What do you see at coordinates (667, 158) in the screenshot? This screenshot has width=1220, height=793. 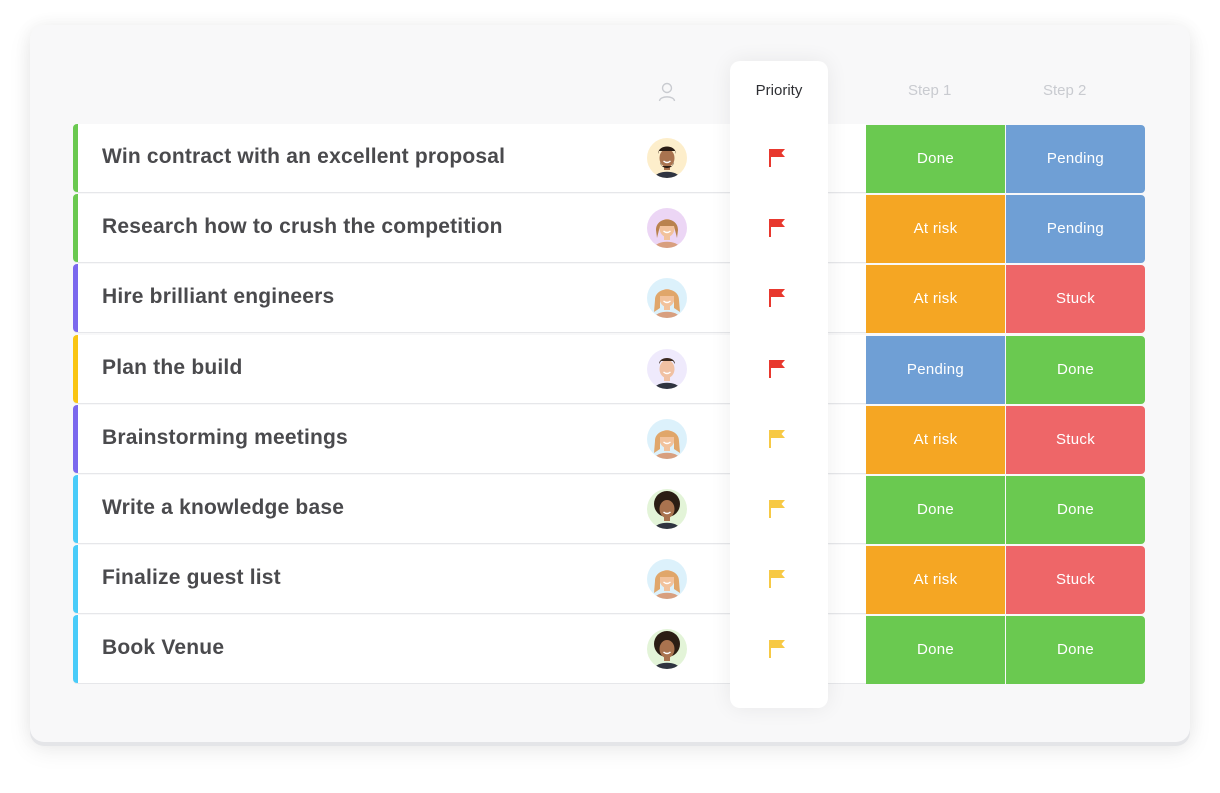 I see `man-beard-avatar` at bounding box center [667, 158].